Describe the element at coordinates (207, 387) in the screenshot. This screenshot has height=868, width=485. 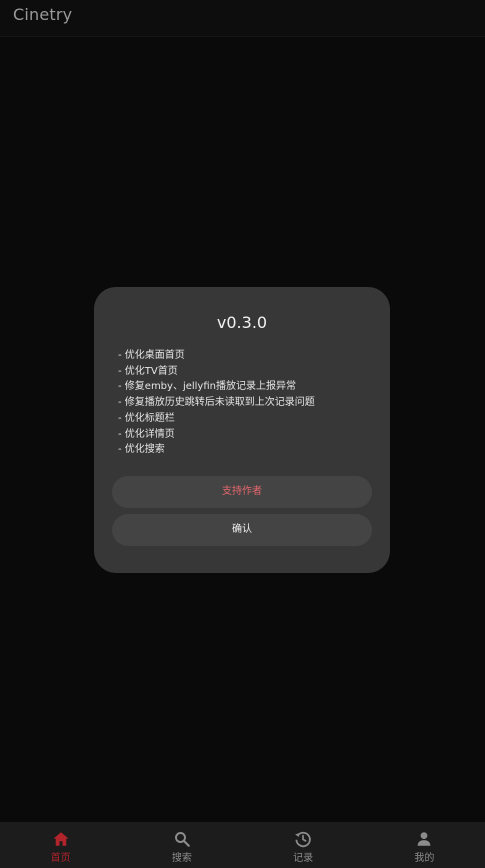
I see `changelog-item: - 修复emby、jellyfin播放记录上报异常` at that location.